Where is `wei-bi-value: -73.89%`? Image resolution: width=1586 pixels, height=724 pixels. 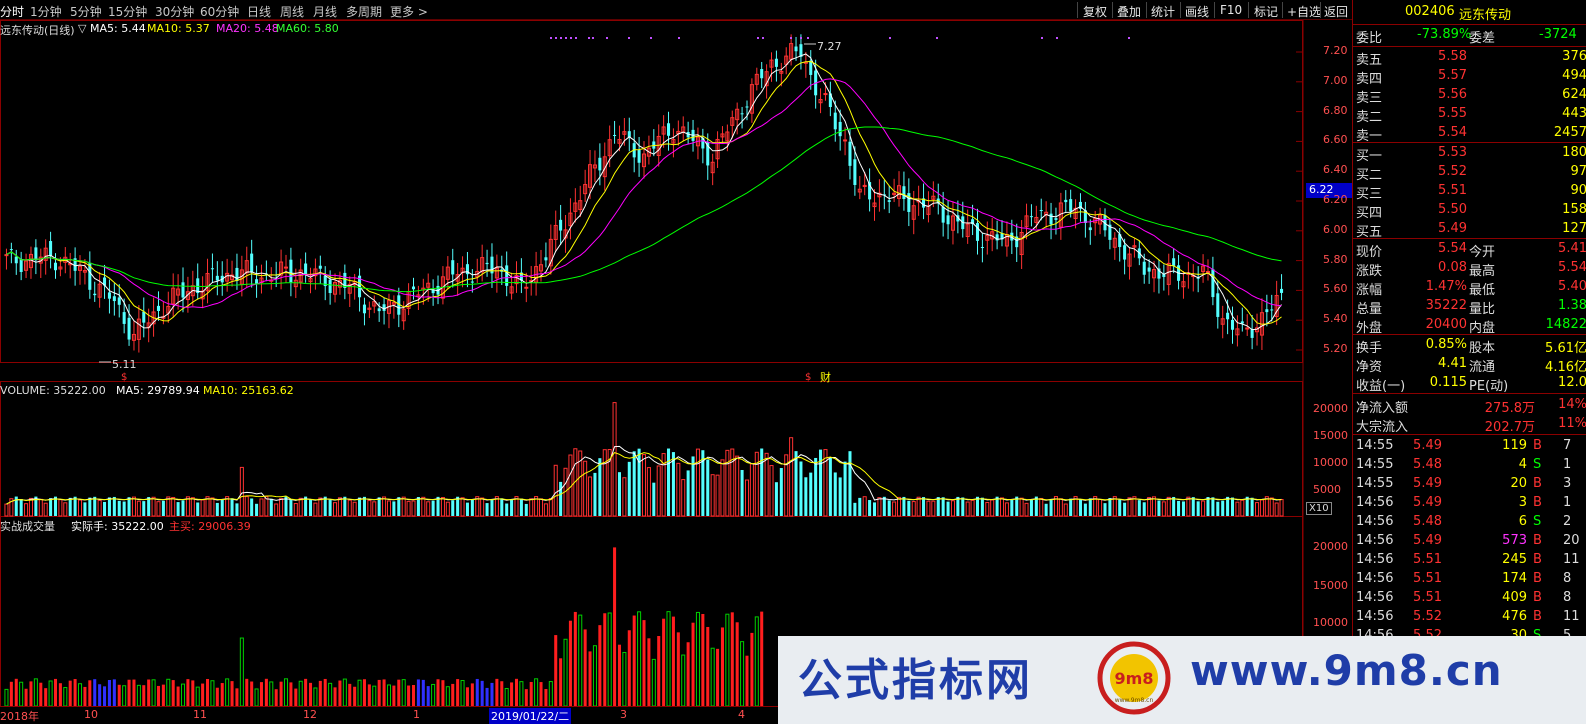
wei-bi-value: -73.89% is located at coordinates (1444, 34).